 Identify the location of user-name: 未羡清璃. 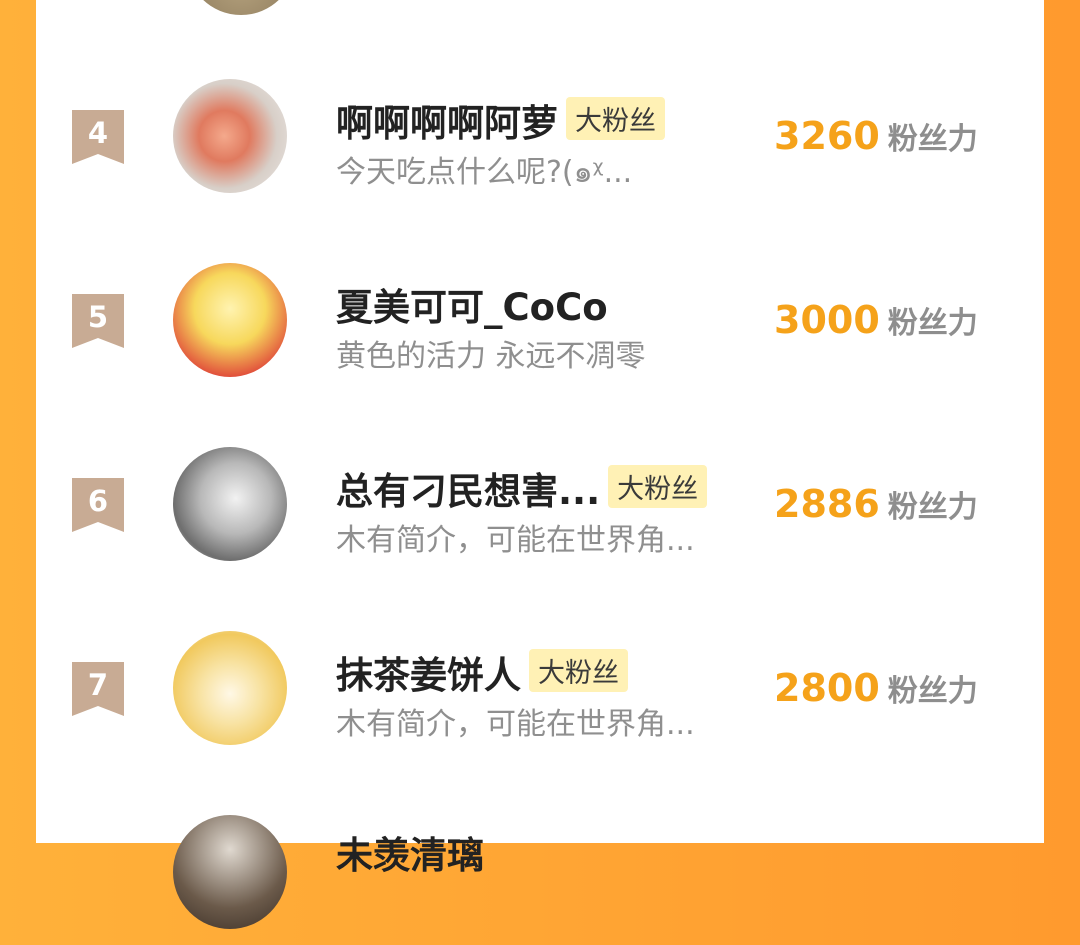
(410, 852).